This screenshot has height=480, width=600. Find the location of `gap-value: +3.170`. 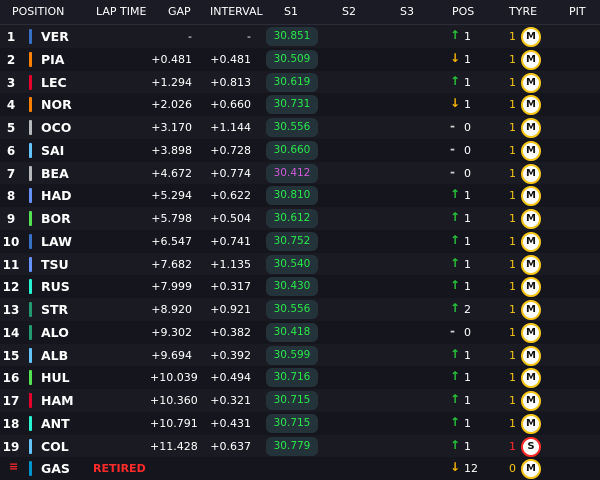

gap-value: +3.170 is located at coordinates (171, 127).